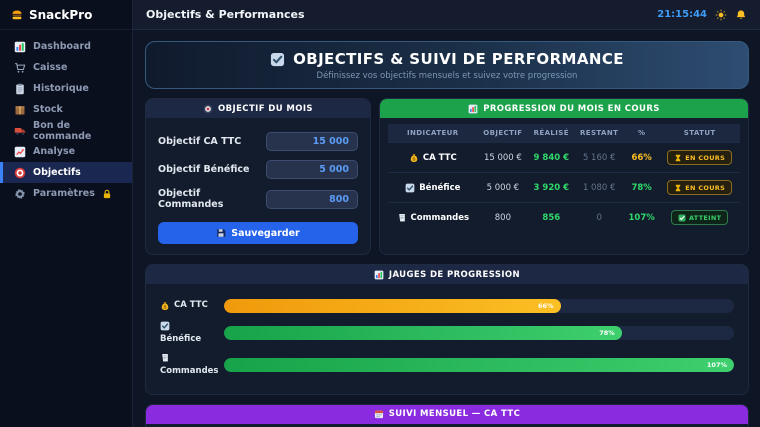  Describe the element at coordinates (439, 157) in the screenshot. I see `indicator-label: CA TTC` at that location.